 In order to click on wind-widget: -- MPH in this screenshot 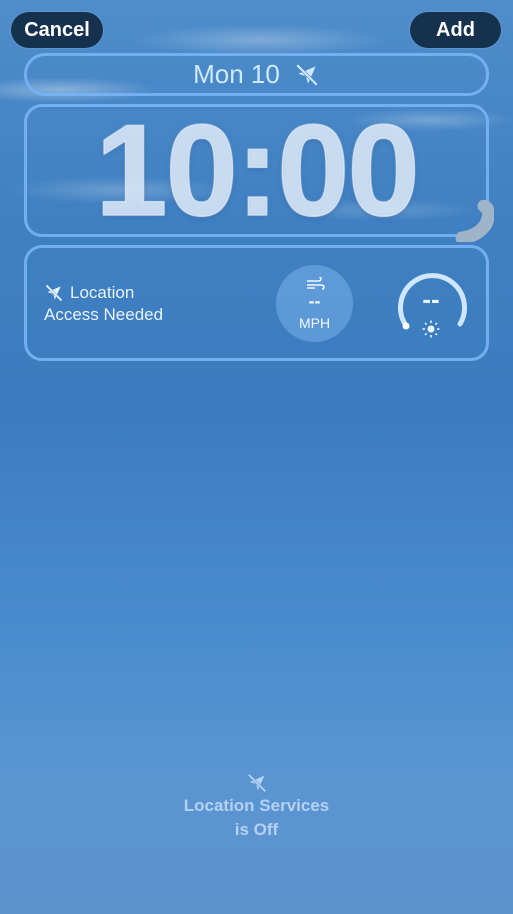, I will do `click(314, 303)`.